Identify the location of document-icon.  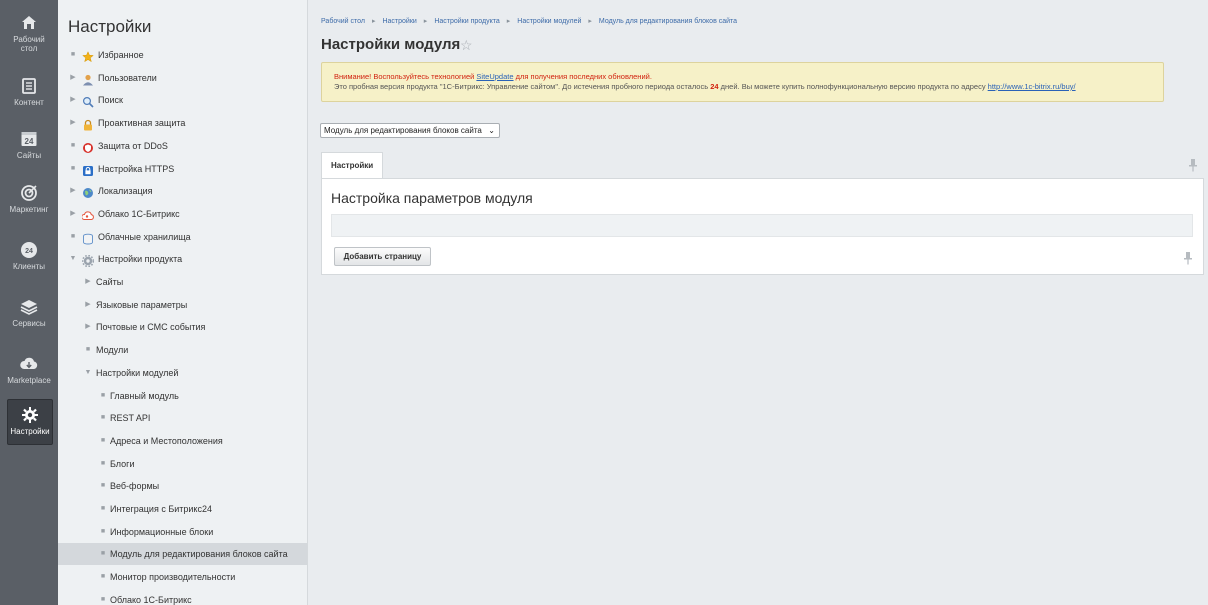
(29, 86).